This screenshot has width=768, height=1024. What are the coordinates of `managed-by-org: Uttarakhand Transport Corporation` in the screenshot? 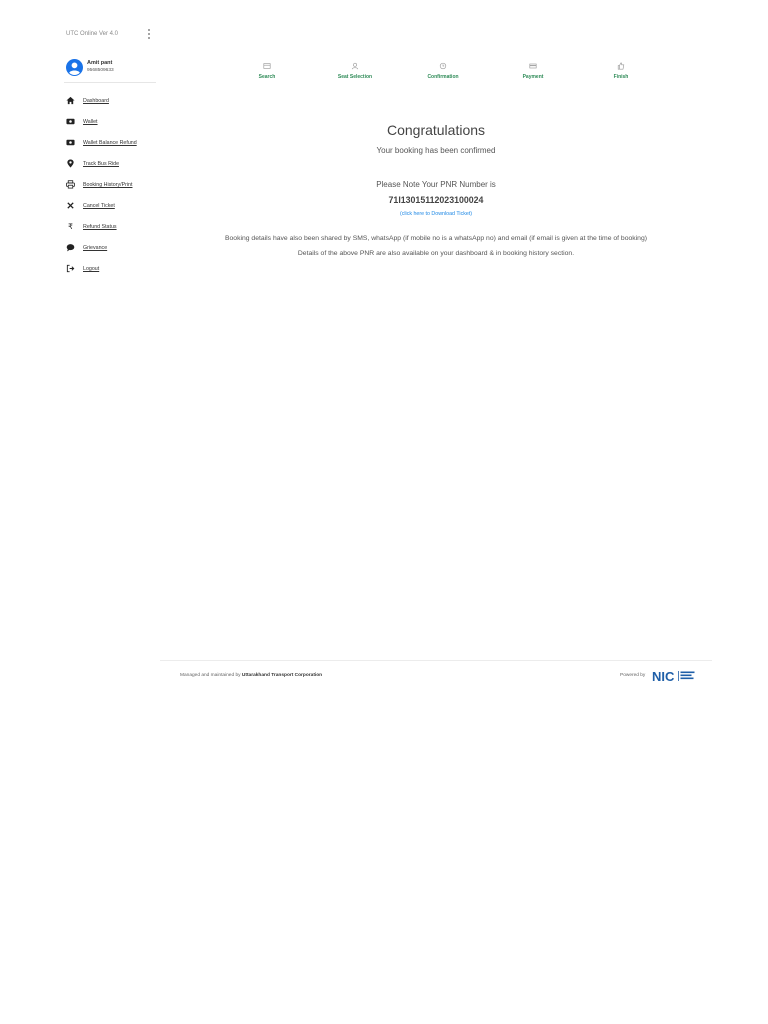 It's located at (282, 675).